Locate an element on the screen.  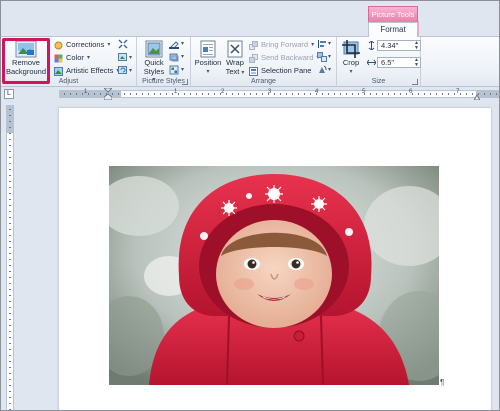
picture-styles-launcher-icon is located at coordinates (185, 82).